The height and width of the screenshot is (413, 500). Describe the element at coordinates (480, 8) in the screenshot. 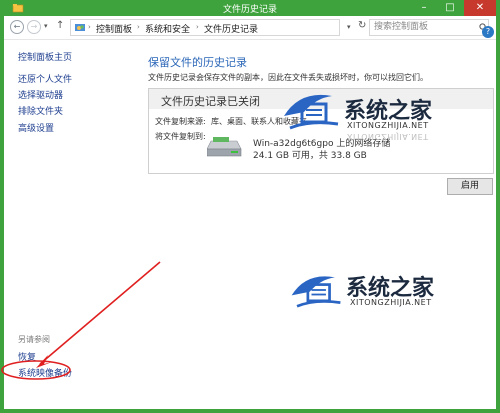

I see `close-button: ✕` at that location.